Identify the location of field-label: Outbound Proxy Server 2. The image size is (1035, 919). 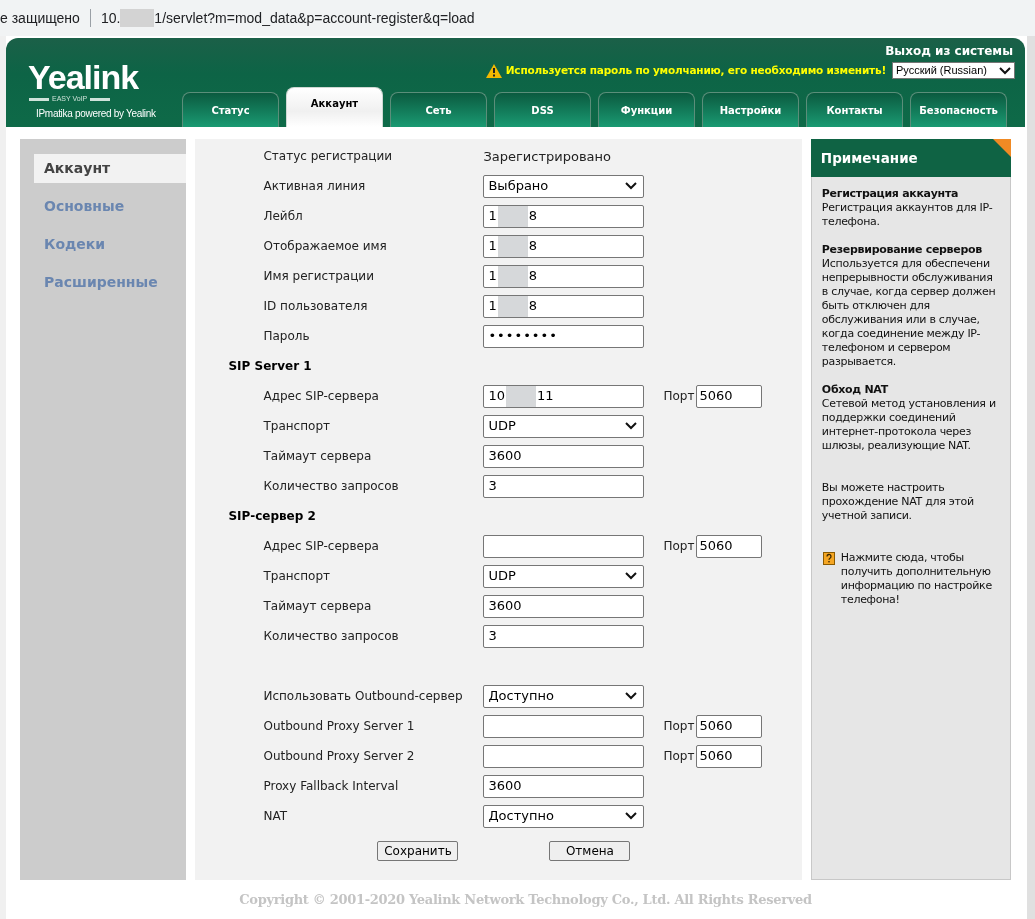
(339, 756).